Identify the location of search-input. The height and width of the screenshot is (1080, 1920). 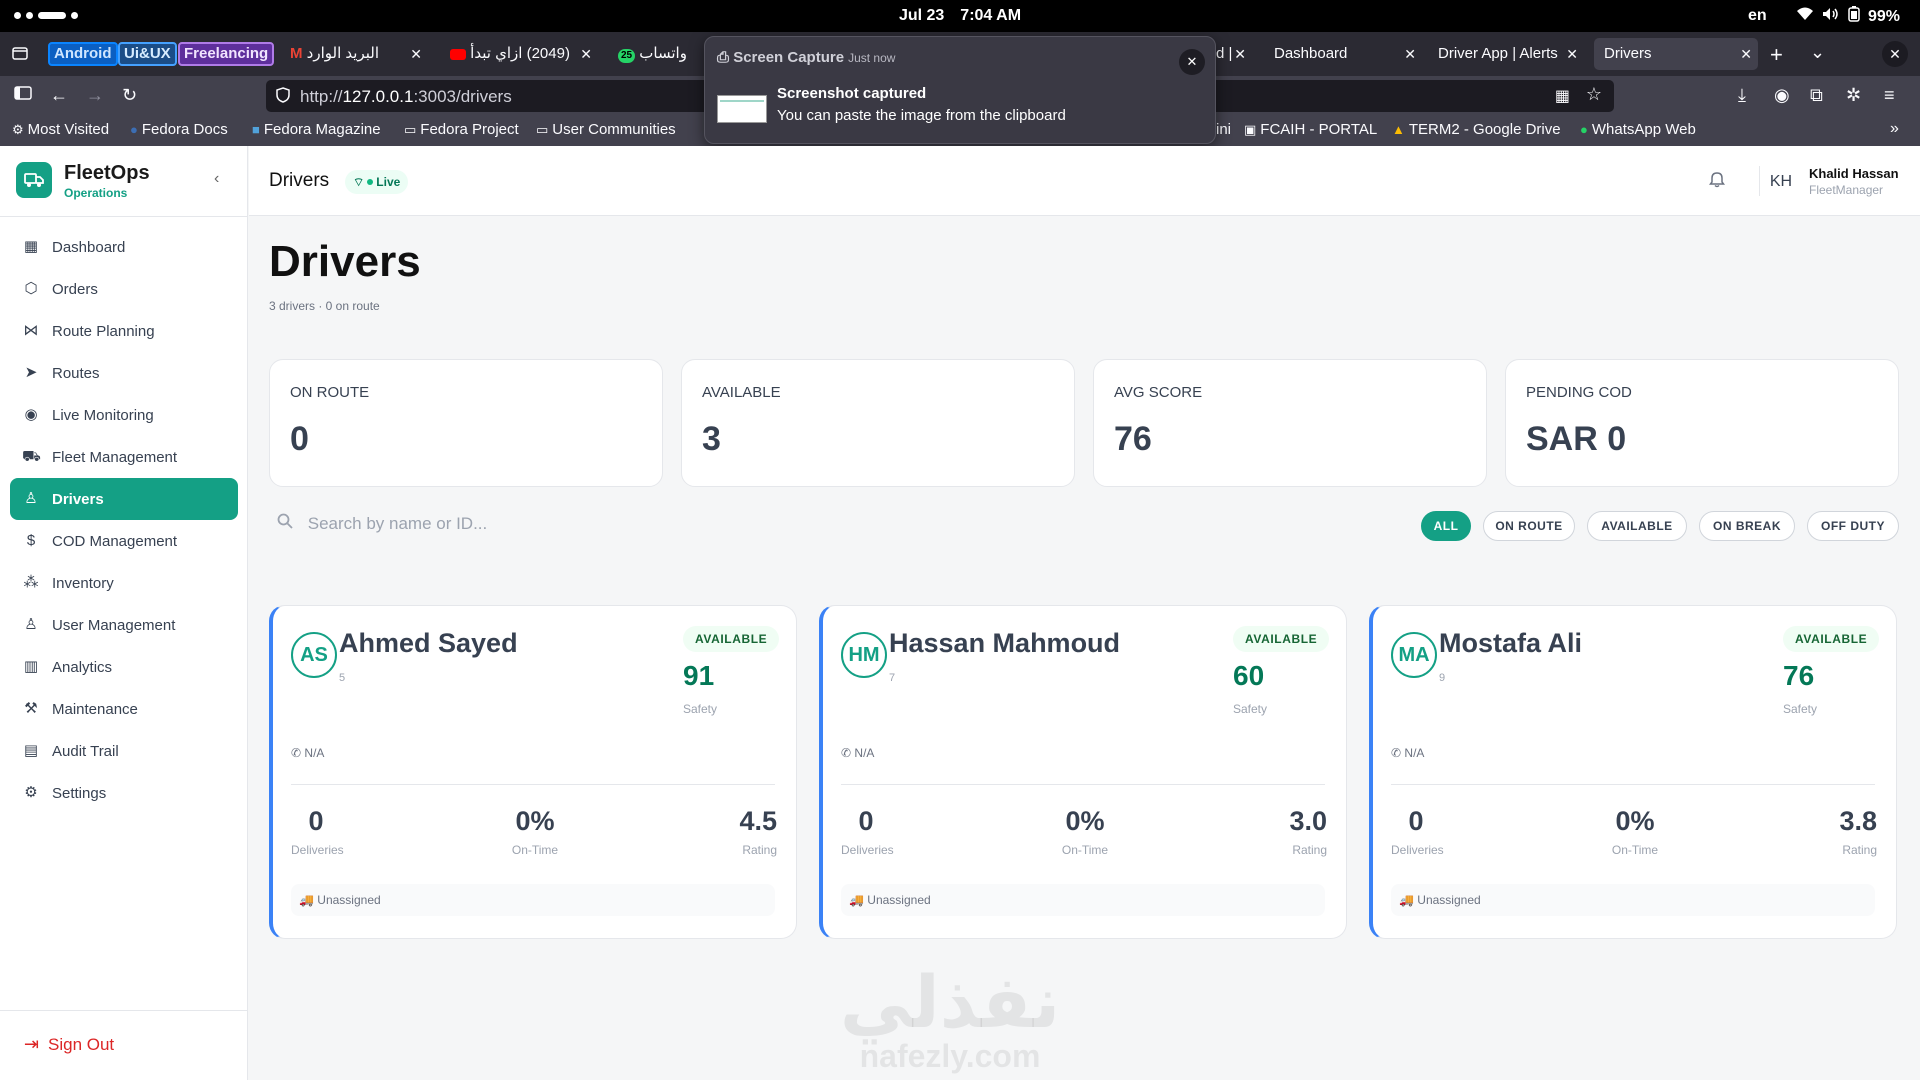
(487, 524).